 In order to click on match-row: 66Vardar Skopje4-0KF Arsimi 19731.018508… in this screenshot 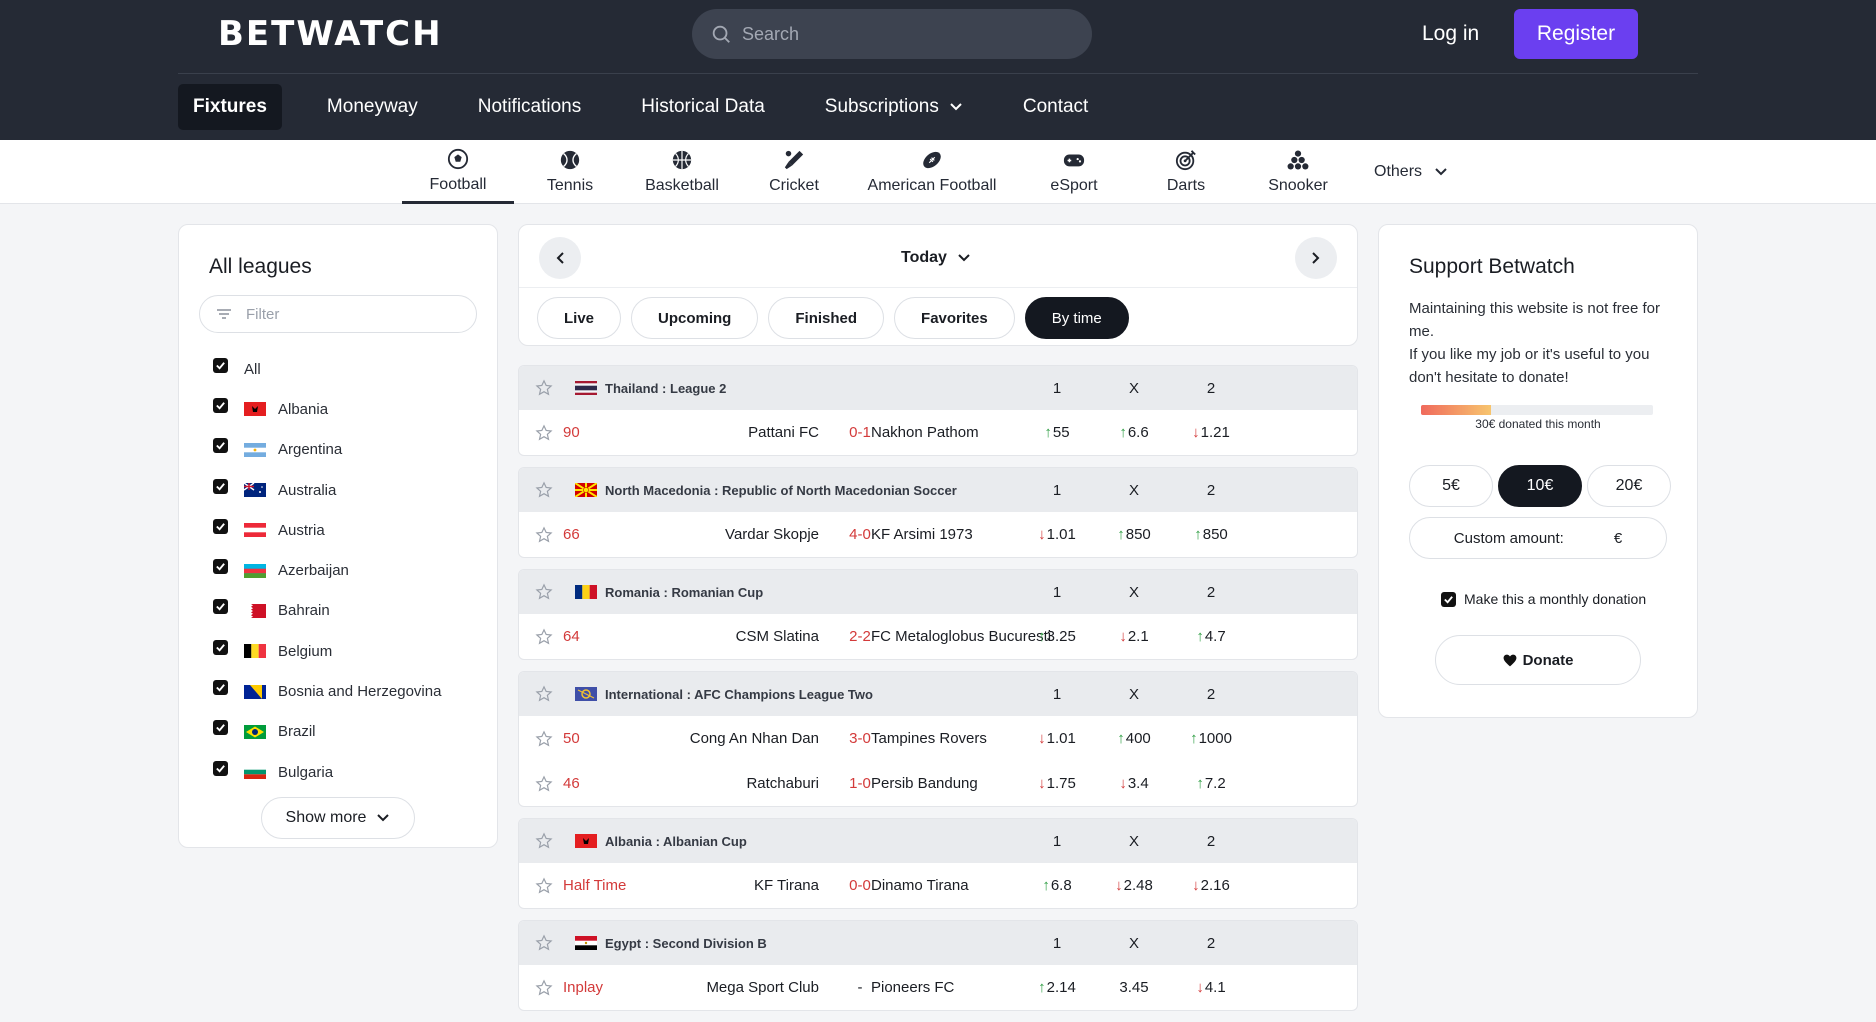, I will do `click(938, 534)`.